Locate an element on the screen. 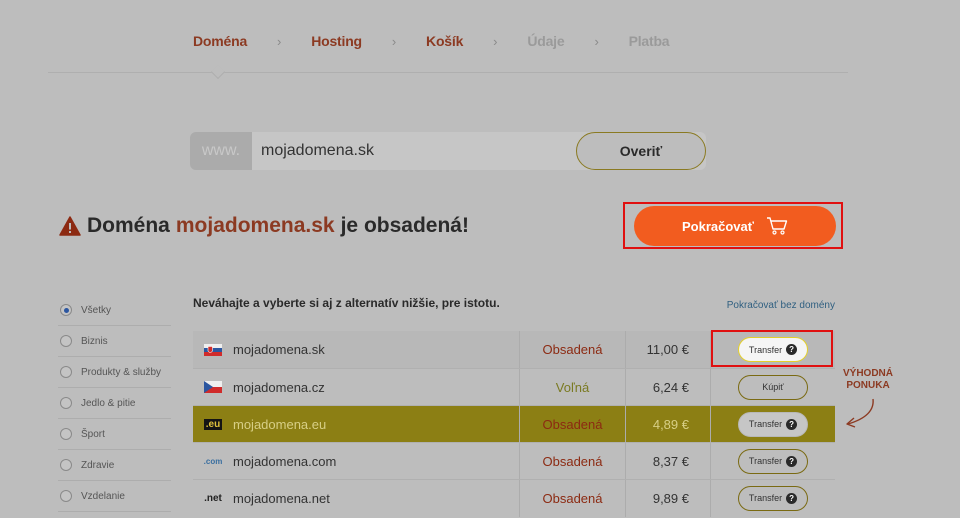 This screenshot has width=960, height=518. category-biznis: Biznis is located at coordinates (114, 341).